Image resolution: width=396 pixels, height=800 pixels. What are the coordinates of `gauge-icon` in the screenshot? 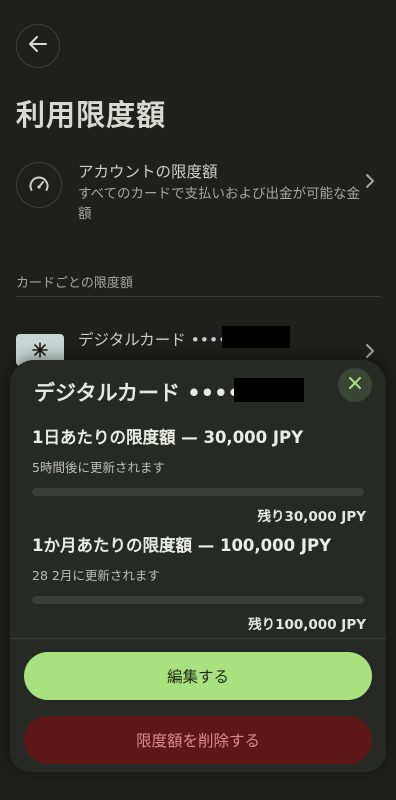 It's located at (39, 185).